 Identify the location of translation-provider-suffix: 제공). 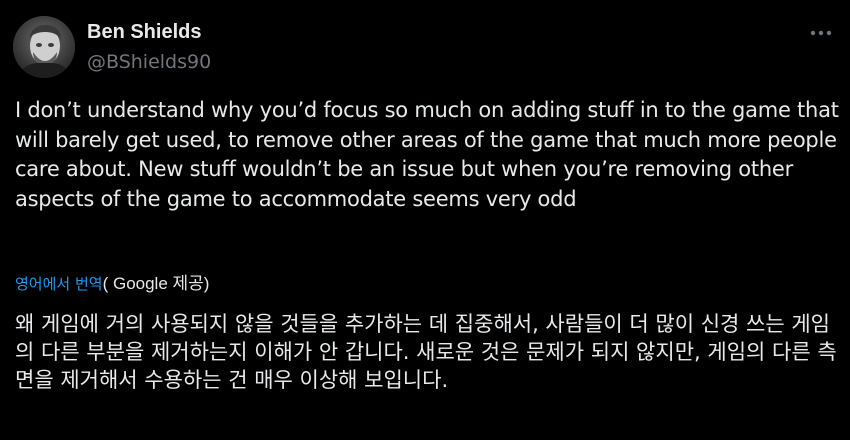
(188, 283).